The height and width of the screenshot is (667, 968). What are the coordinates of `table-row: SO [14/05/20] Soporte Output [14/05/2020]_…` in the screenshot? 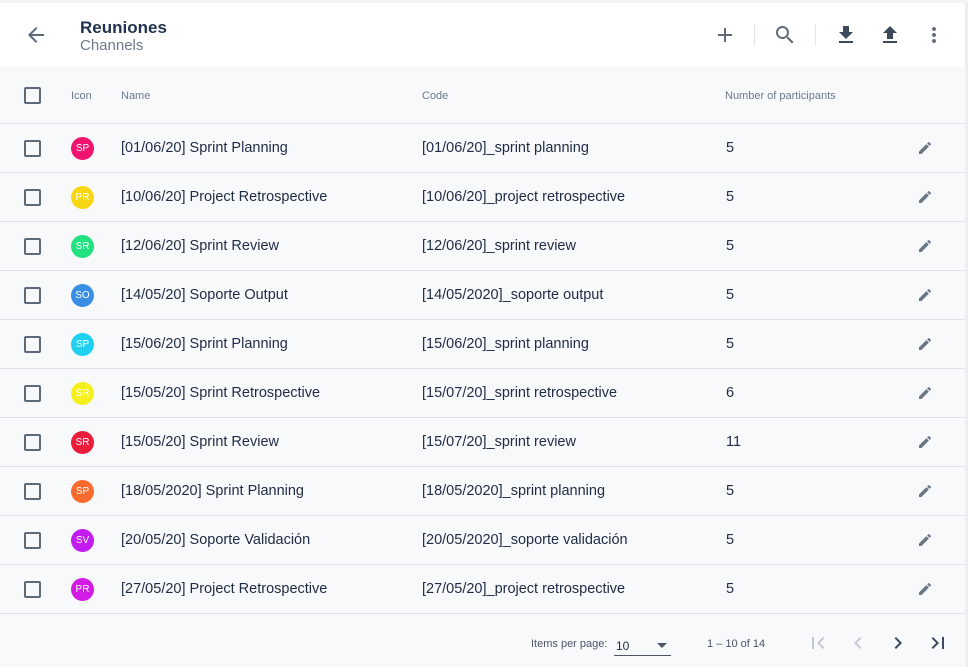 It's located at (482, 295).